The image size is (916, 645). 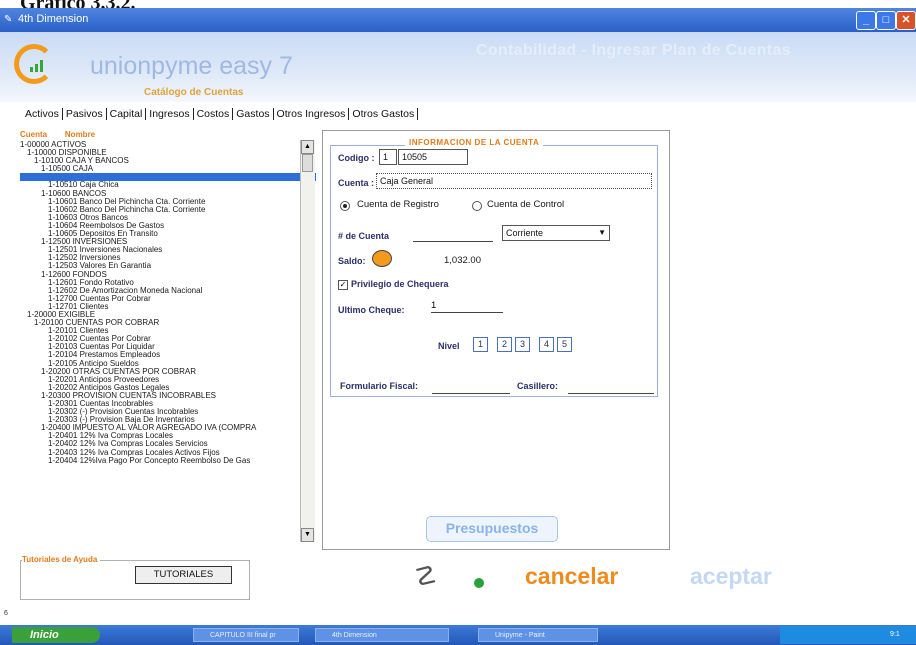 What do you see at coordinates (571, 576) in the screenshot?
I see `cancelar-button: cancelar` at bounding box center [571, 576].